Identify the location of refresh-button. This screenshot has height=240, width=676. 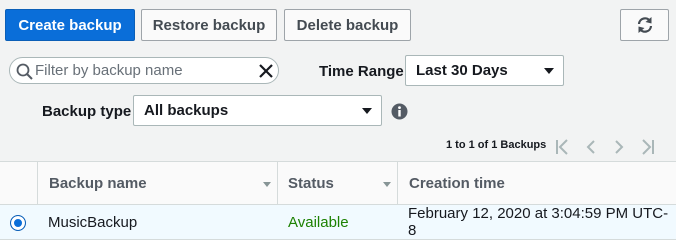
(644, 25).